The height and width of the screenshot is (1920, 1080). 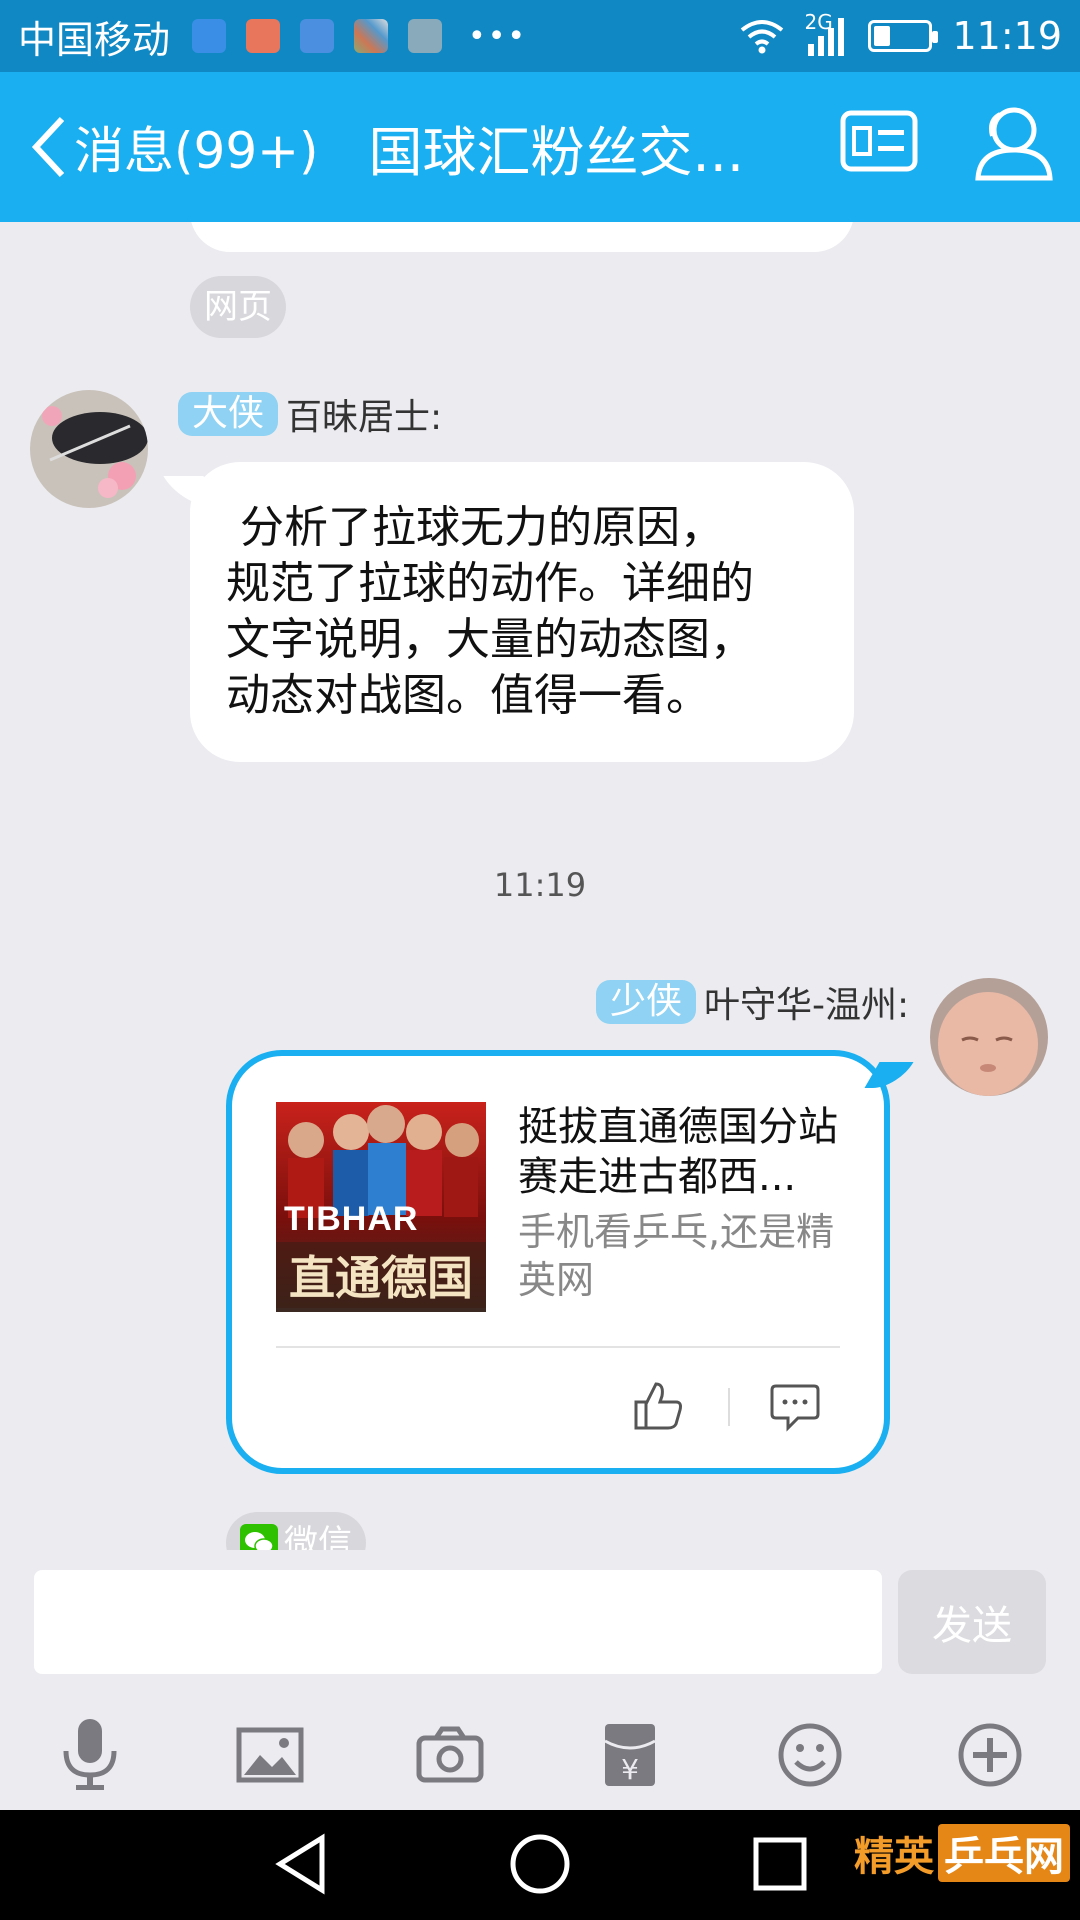 I want to click on group-profile-button, so click(x=879, y=143).